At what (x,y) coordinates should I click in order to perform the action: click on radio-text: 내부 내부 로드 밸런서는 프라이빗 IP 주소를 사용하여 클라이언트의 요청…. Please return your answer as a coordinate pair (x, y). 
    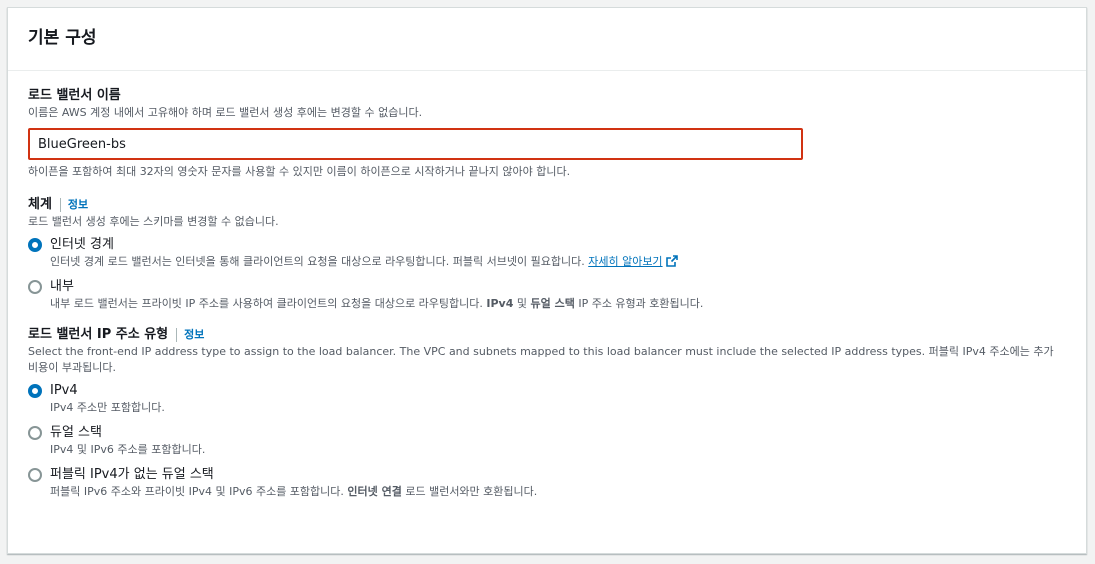
    Looking at the image, I should click on (376, 295).